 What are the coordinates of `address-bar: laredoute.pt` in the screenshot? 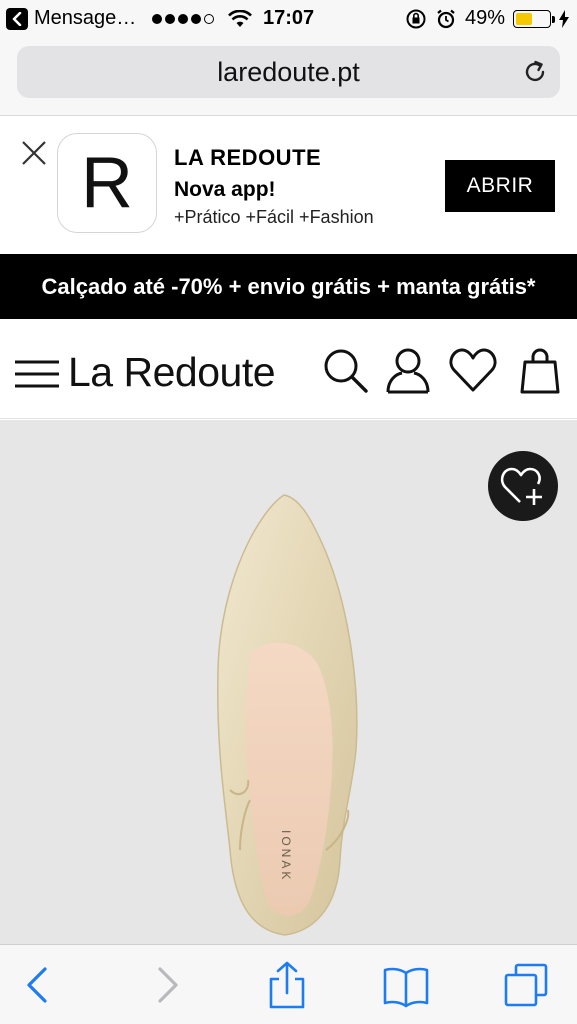 It's located at (288, 72).